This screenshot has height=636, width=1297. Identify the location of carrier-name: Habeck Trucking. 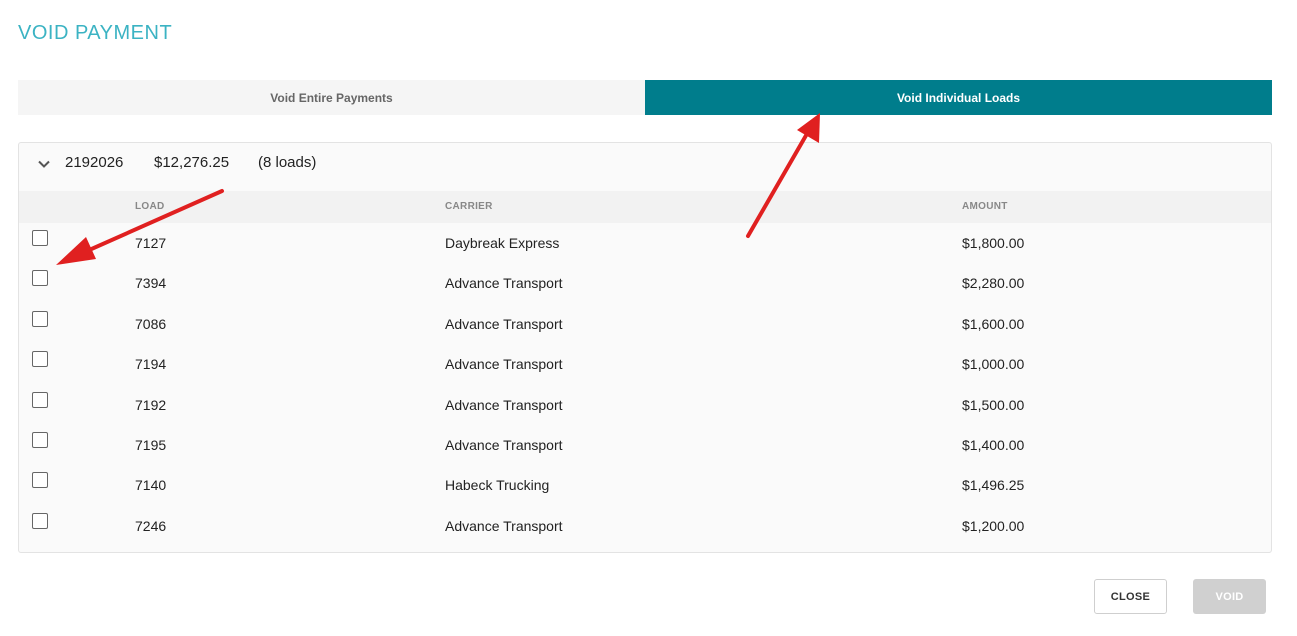
(497, 485).